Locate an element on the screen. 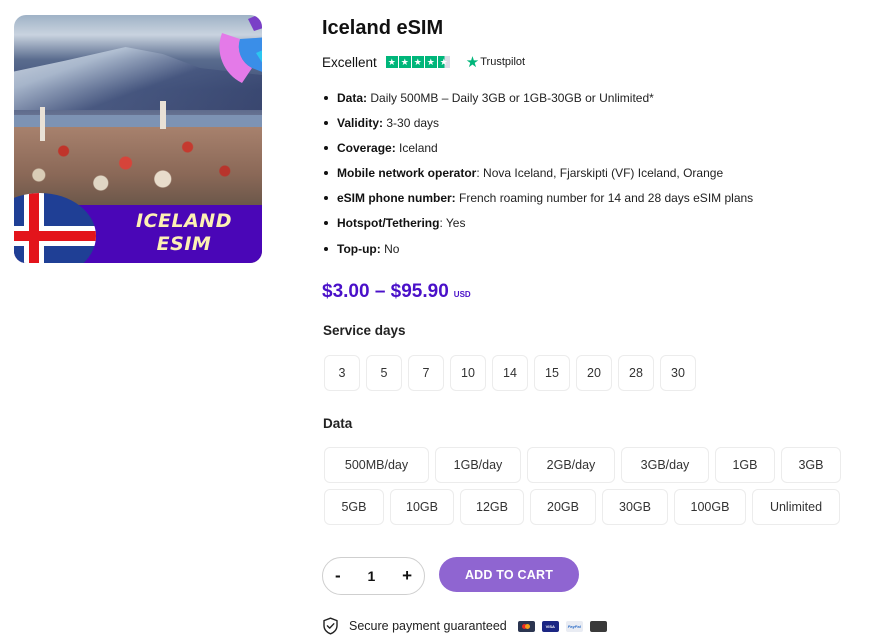 Image resolution: width=875 pixels, height=642 pixels. data-option: 100GB is located at coordinates (710, 507).